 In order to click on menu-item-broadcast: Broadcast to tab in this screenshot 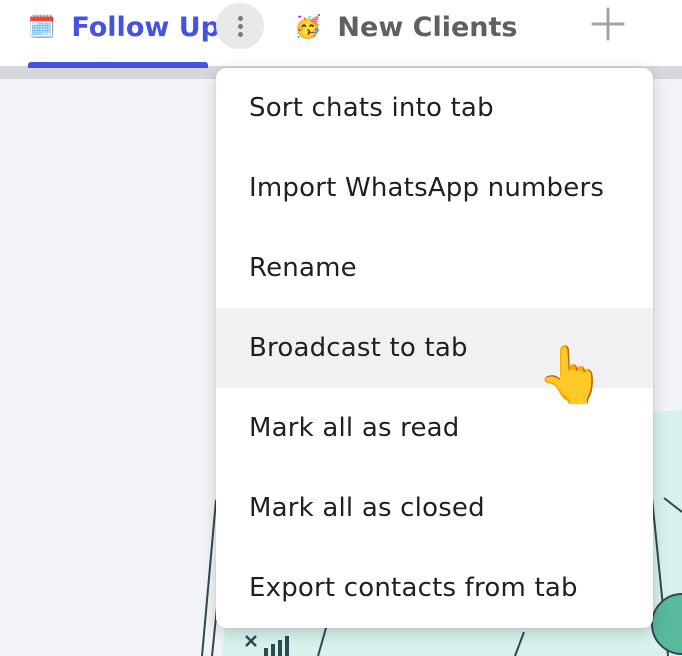, I will do `click(434, 348)`.